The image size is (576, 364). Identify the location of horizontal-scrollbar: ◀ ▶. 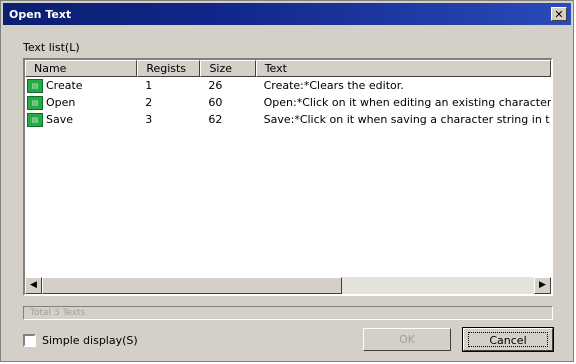
(288, 285).